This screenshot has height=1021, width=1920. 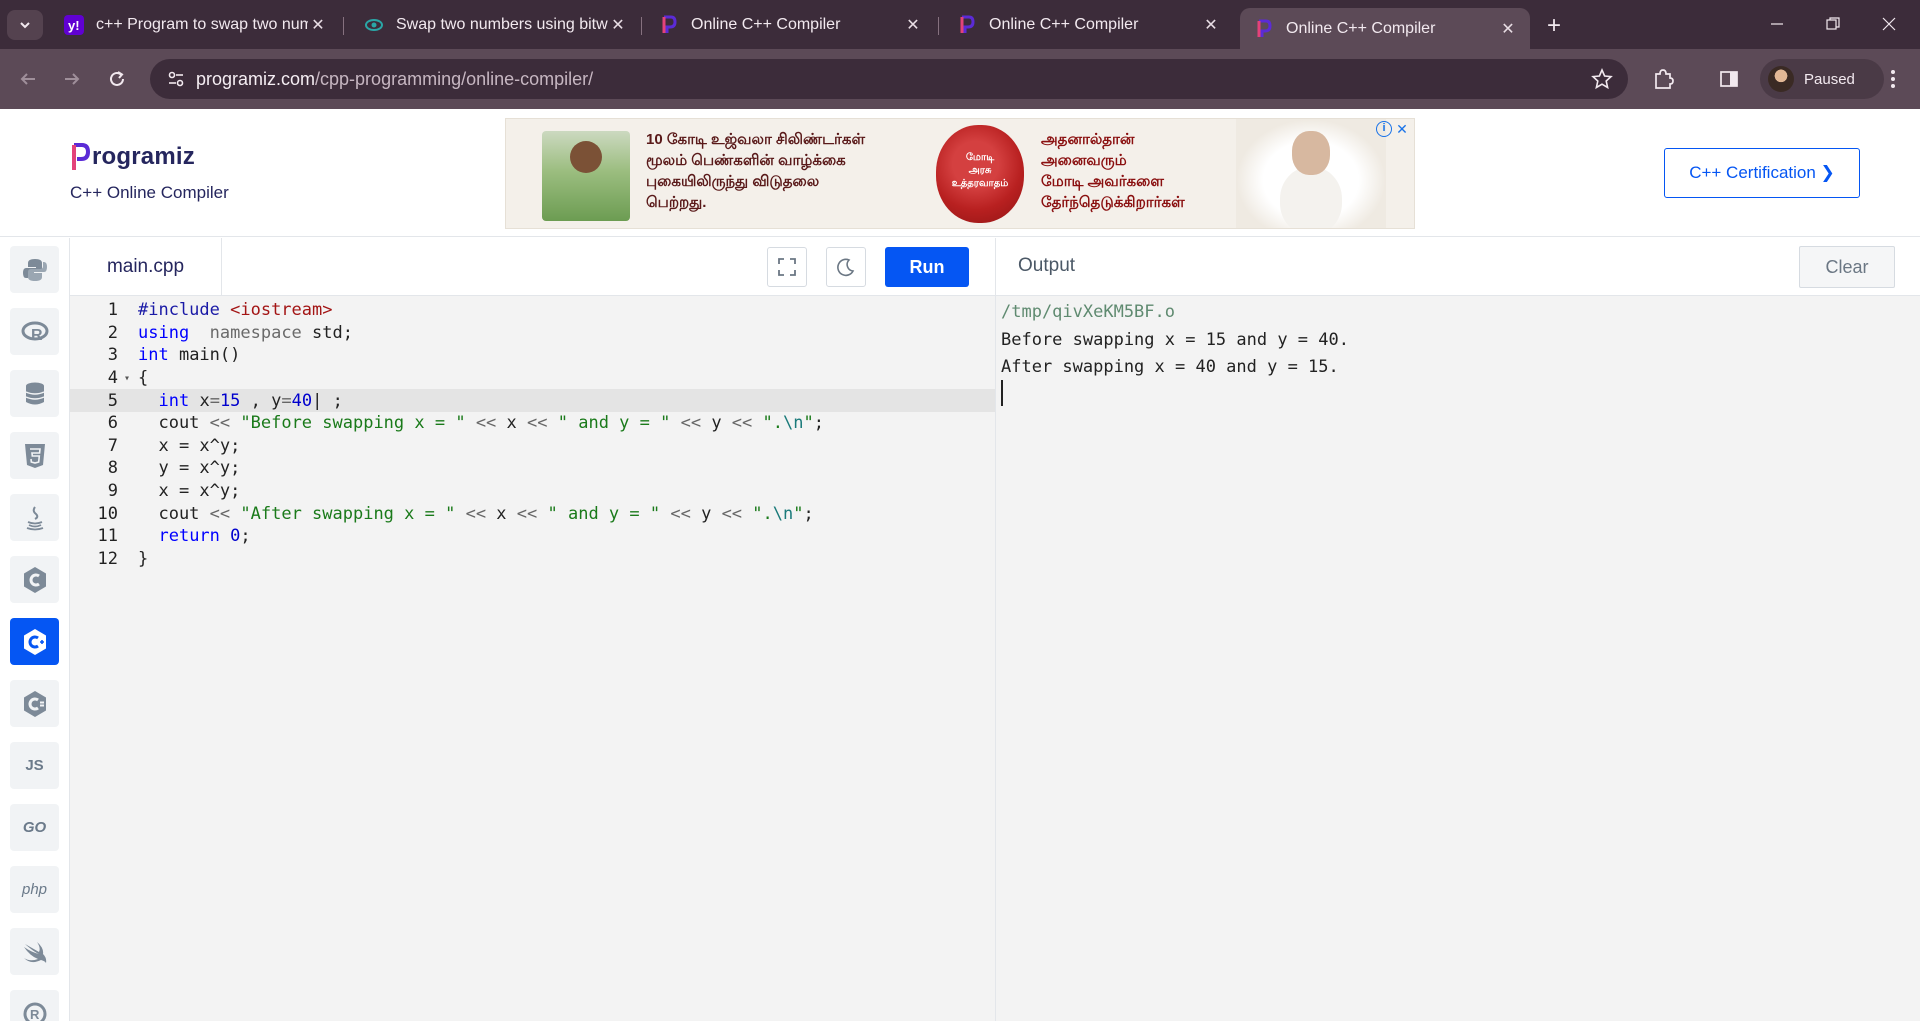 What do you see at coordinates (787, 267) in the screenshot?
I see `fullscreen-button` at bounding box center [787, 267].